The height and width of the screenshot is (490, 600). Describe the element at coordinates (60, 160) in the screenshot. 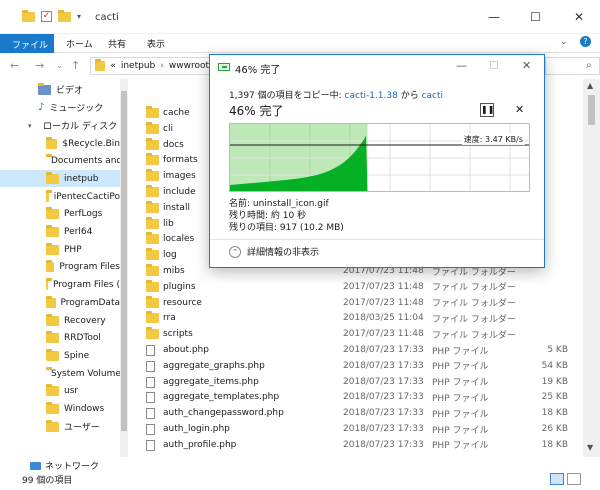

I see `sidebar-item: Documents and` at that location.